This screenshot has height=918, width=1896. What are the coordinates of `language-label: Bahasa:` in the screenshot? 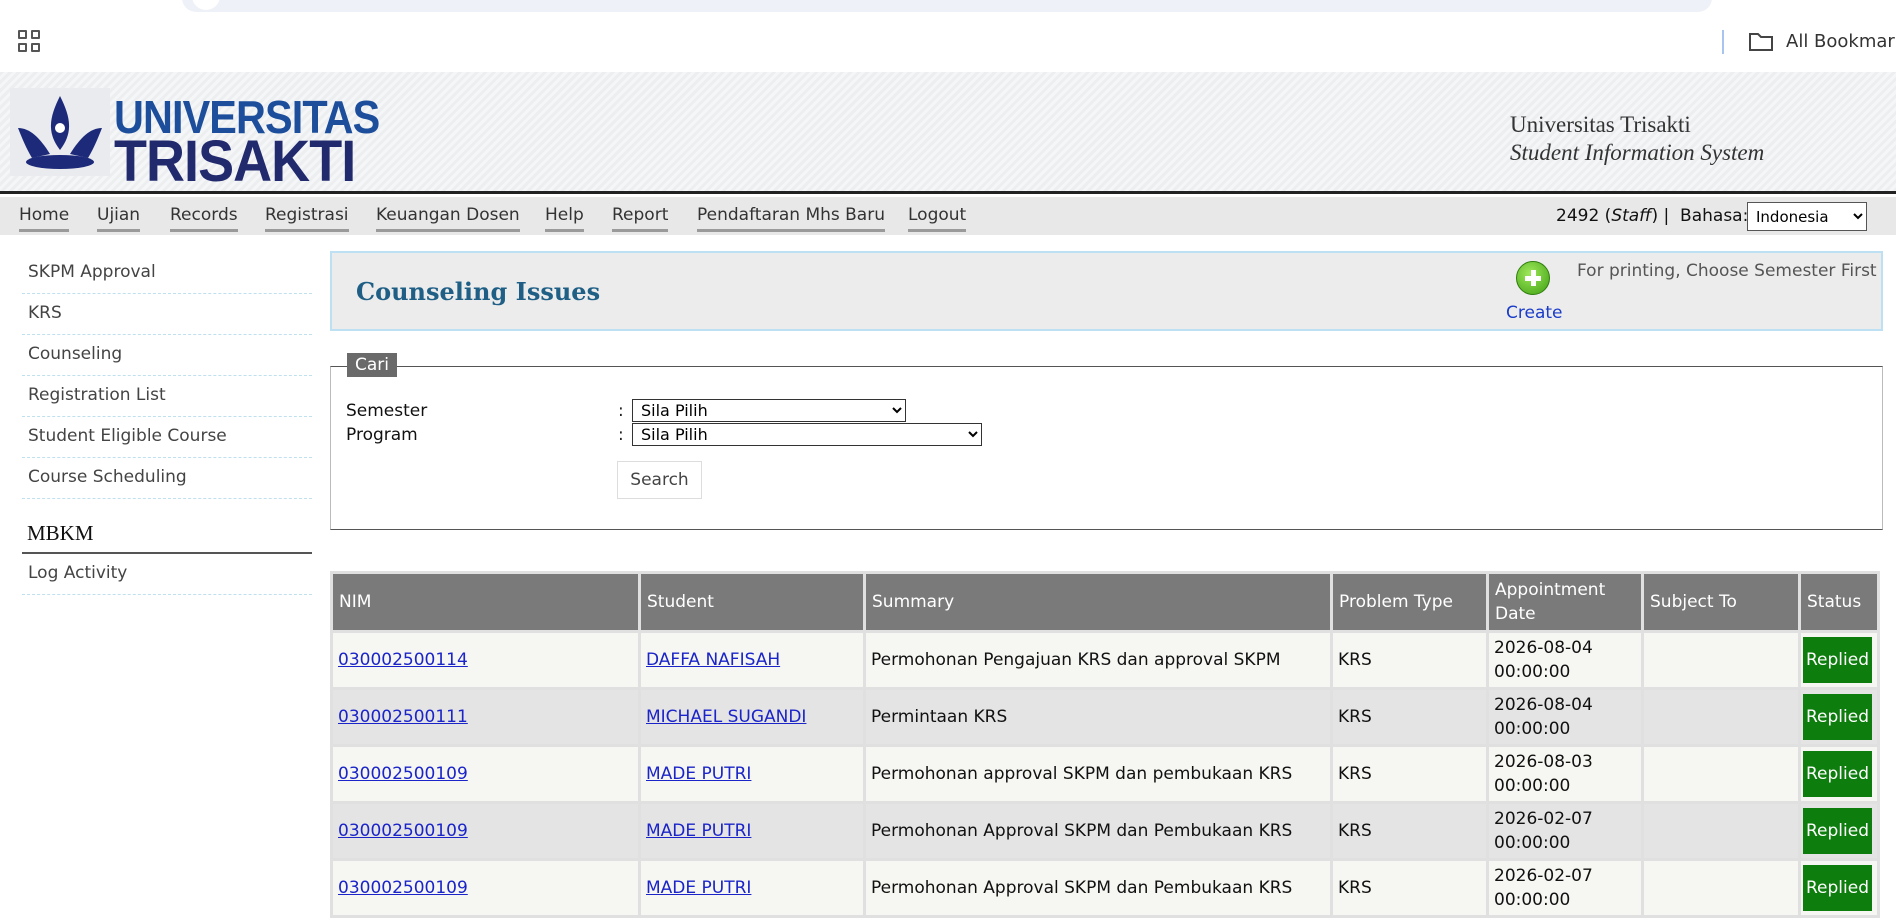 It's located at (1714, 216).